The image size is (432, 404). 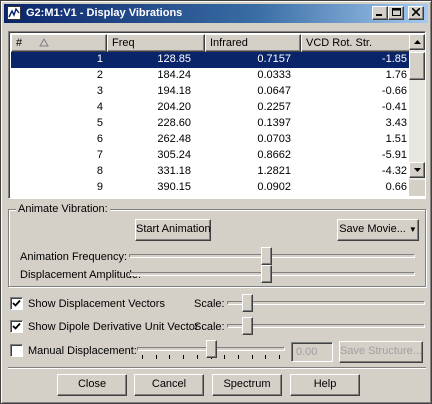 I want to click on maximize-button, so click(x=396, y=13).